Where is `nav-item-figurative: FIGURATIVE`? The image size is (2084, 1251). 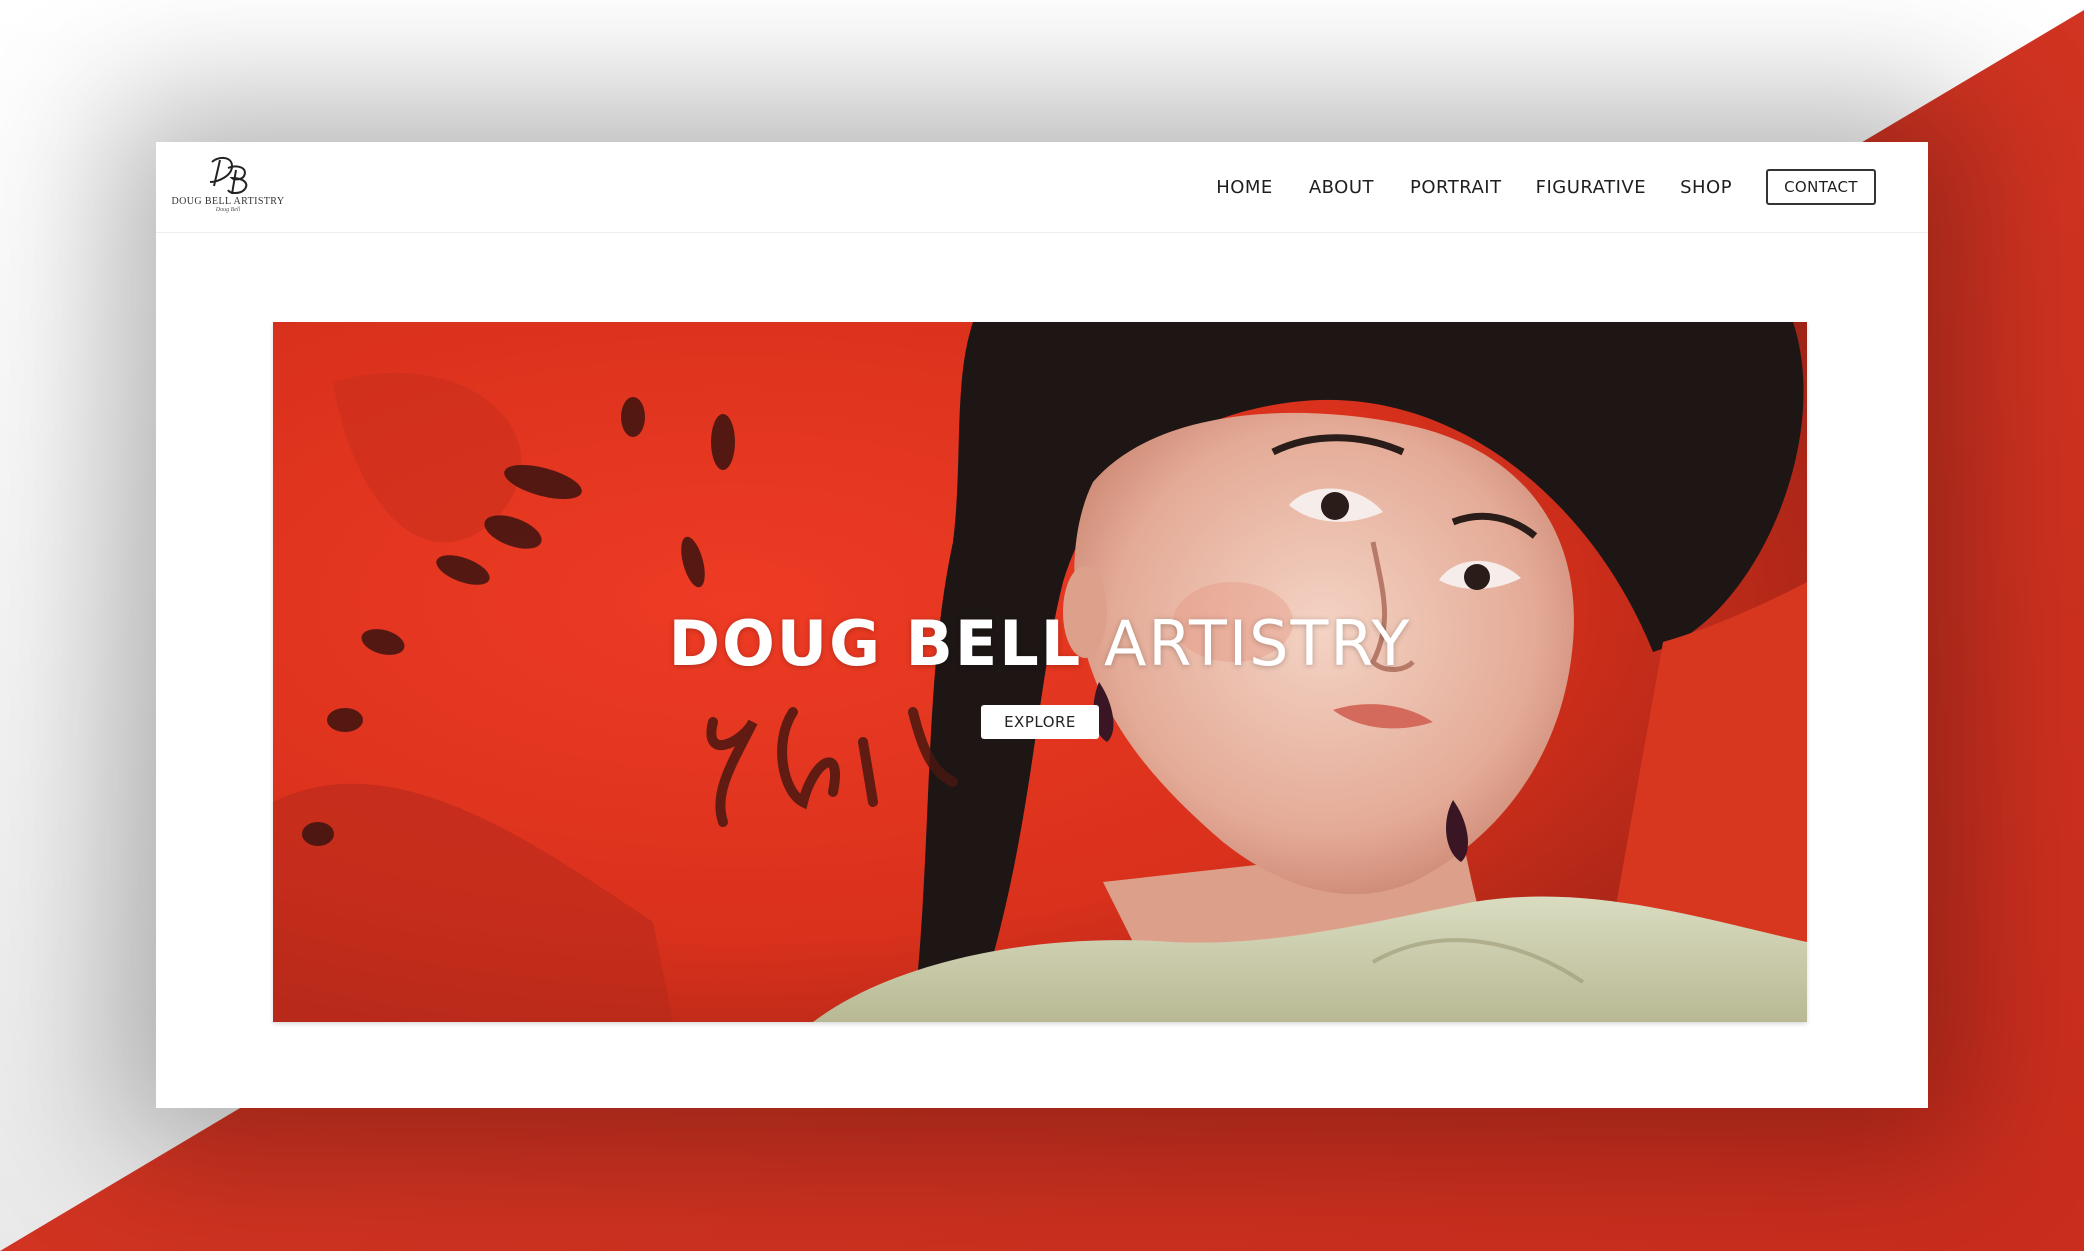 nav-item-figurative: FIGURATIVE is located at coordinates (1591, 187).